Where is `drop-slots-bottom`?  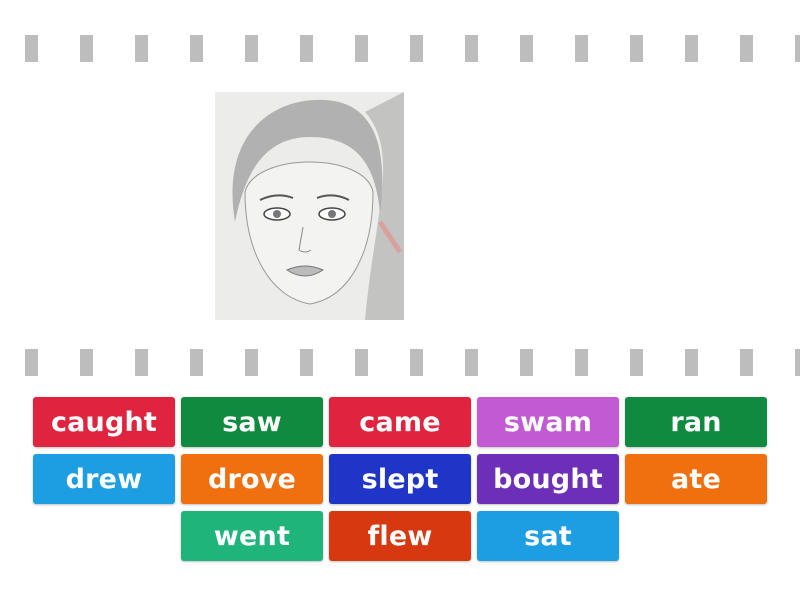
drop-slots-bottom is located at coordinates (400, 363).